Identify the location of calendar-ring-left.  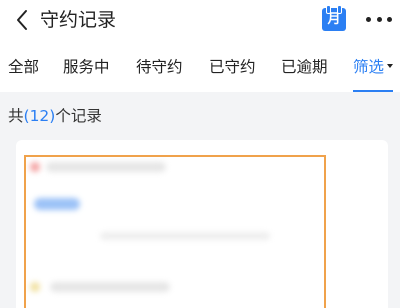
(328, 9).